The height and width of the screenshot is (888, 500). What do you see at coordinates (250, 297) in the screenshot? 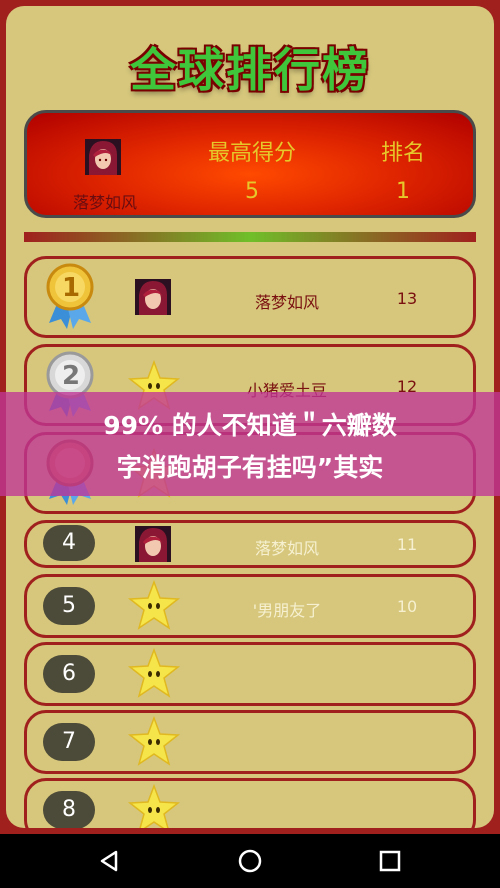
I see `leaderboard-row: 落梦如风 13` at bounding box center [250, 297].